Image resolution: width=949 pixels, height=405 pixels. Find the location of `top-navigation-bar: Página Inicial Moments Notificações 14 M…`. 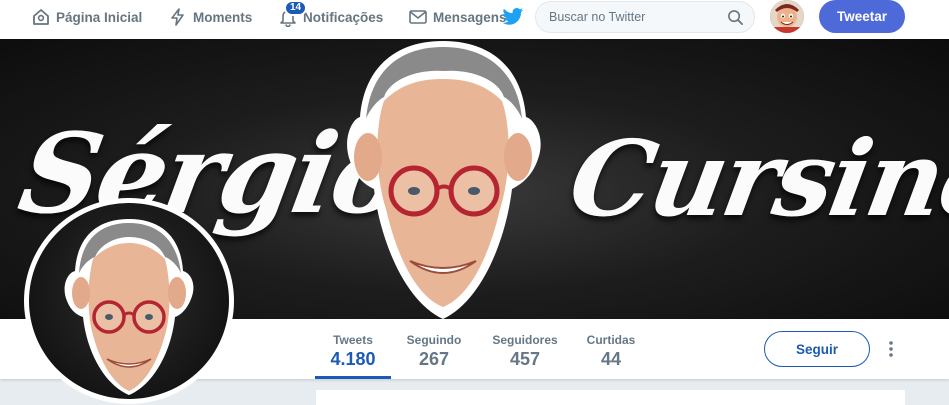

top-navigation-bar: Página Inicial Moments Notificações 14 M… is located at coordinates (474, 19).